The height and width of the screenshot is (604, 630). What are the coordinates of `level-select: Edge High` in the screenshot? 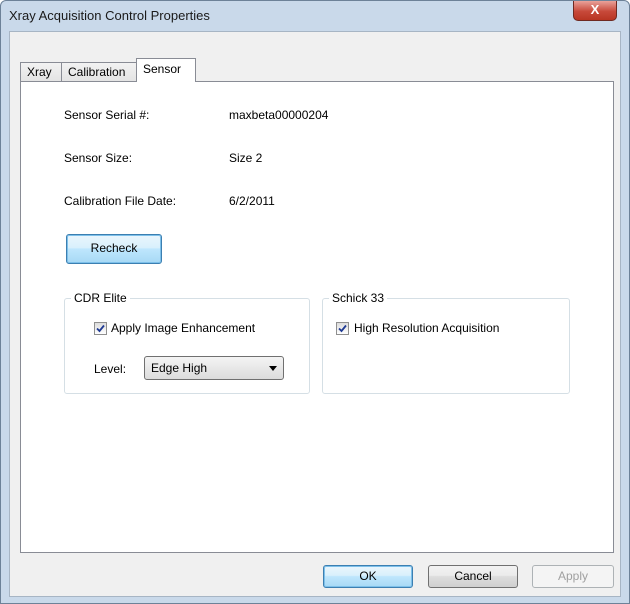 It's located at (214, 368).